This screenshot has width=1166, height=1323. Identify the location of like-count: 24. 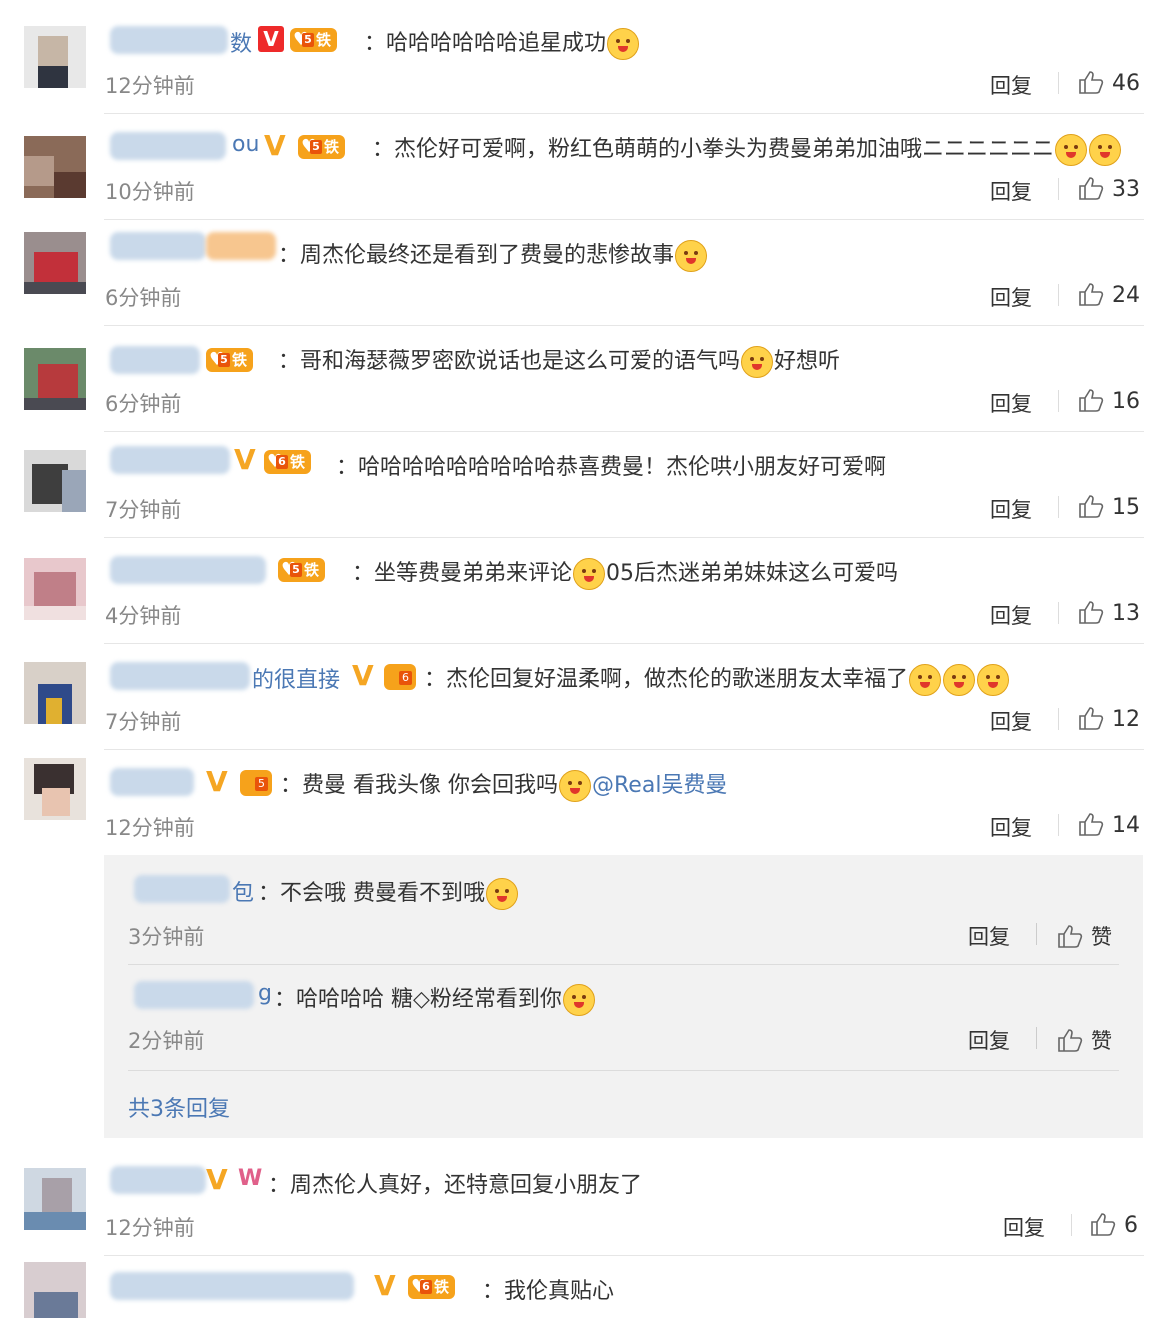
(1126, 295).